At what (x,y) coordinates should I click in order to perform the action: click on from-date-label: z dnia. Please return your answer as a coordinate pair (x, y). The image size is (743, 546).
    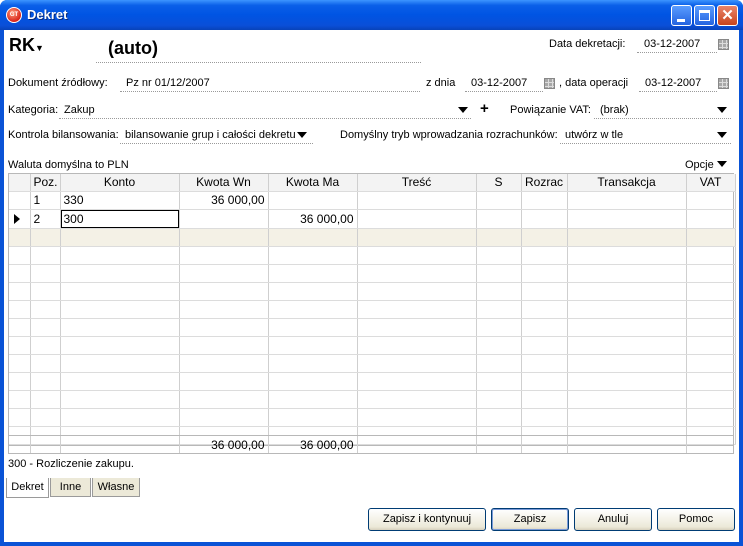
    Looking at the image, I should click on (441, 83).